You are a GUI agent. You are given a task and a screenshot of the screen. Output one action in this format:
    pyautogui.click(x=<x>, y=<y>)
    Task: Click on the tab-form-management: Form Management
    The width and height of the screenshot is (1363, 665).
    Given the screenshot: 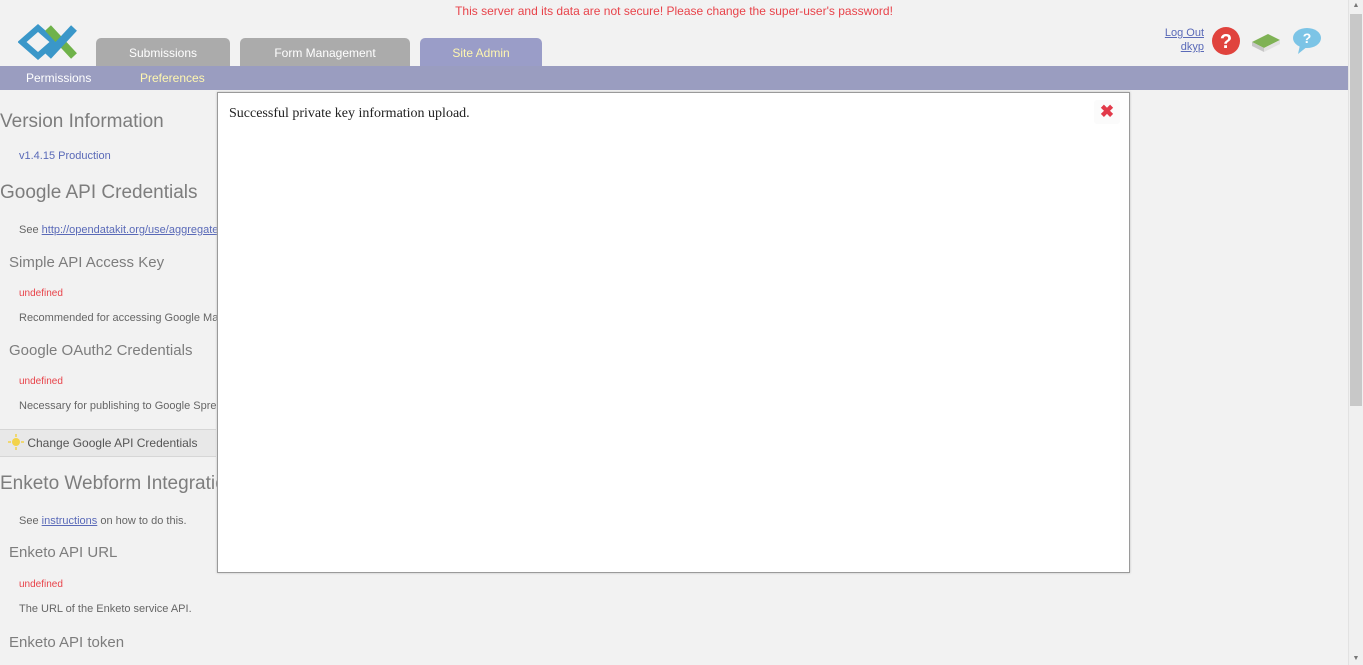 What is the action you would take?
    pyautogui.click(x=325, y=52)
    